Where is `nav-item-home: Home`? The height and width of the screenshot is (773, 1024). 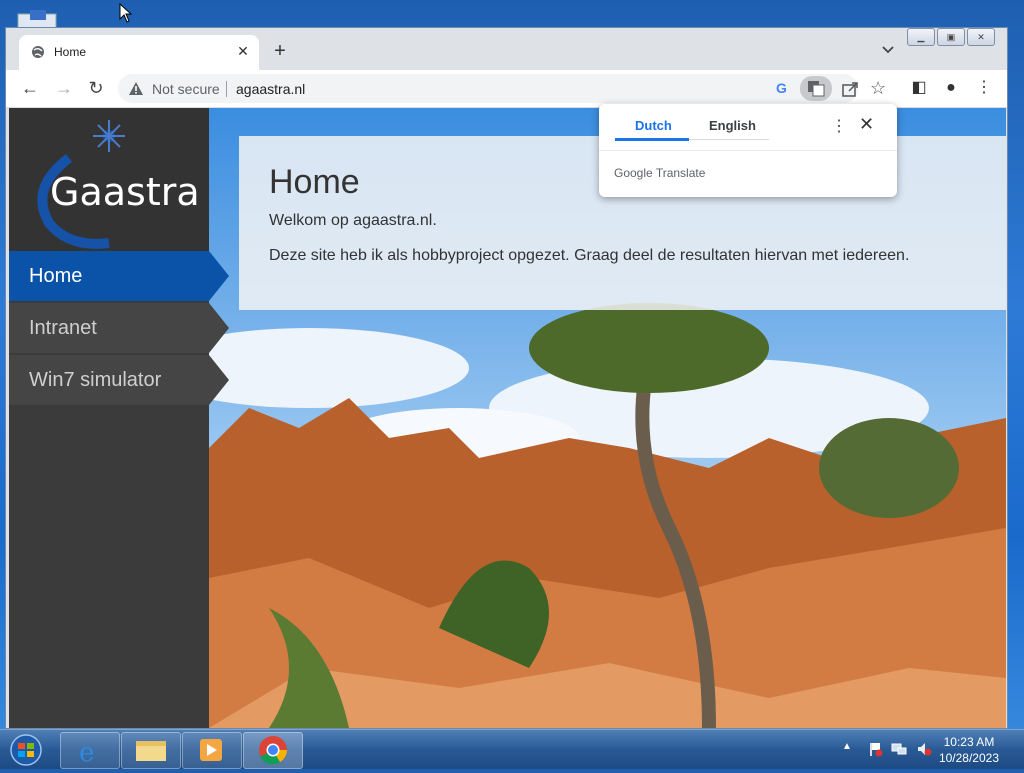 nav-item-home: Home is located at coordinates (119, 276).